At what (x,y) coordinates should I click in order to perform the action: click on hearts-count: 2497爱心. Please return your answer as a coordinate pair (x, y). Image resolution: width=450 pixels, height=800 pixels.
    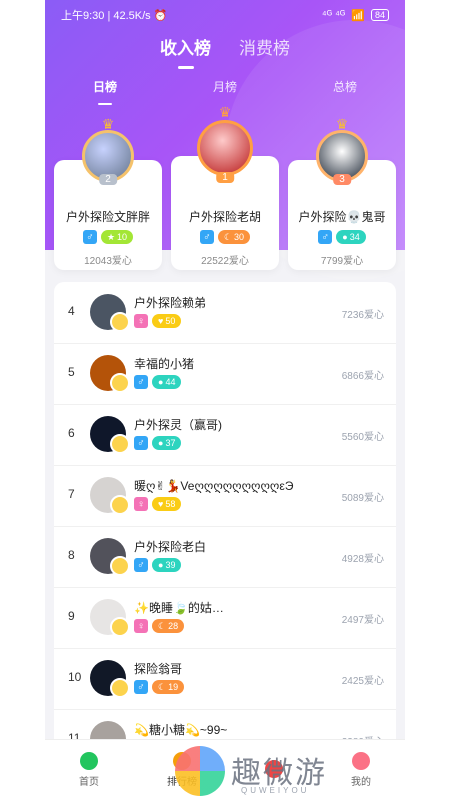
    Looking at the image, I should click on (362, 620).